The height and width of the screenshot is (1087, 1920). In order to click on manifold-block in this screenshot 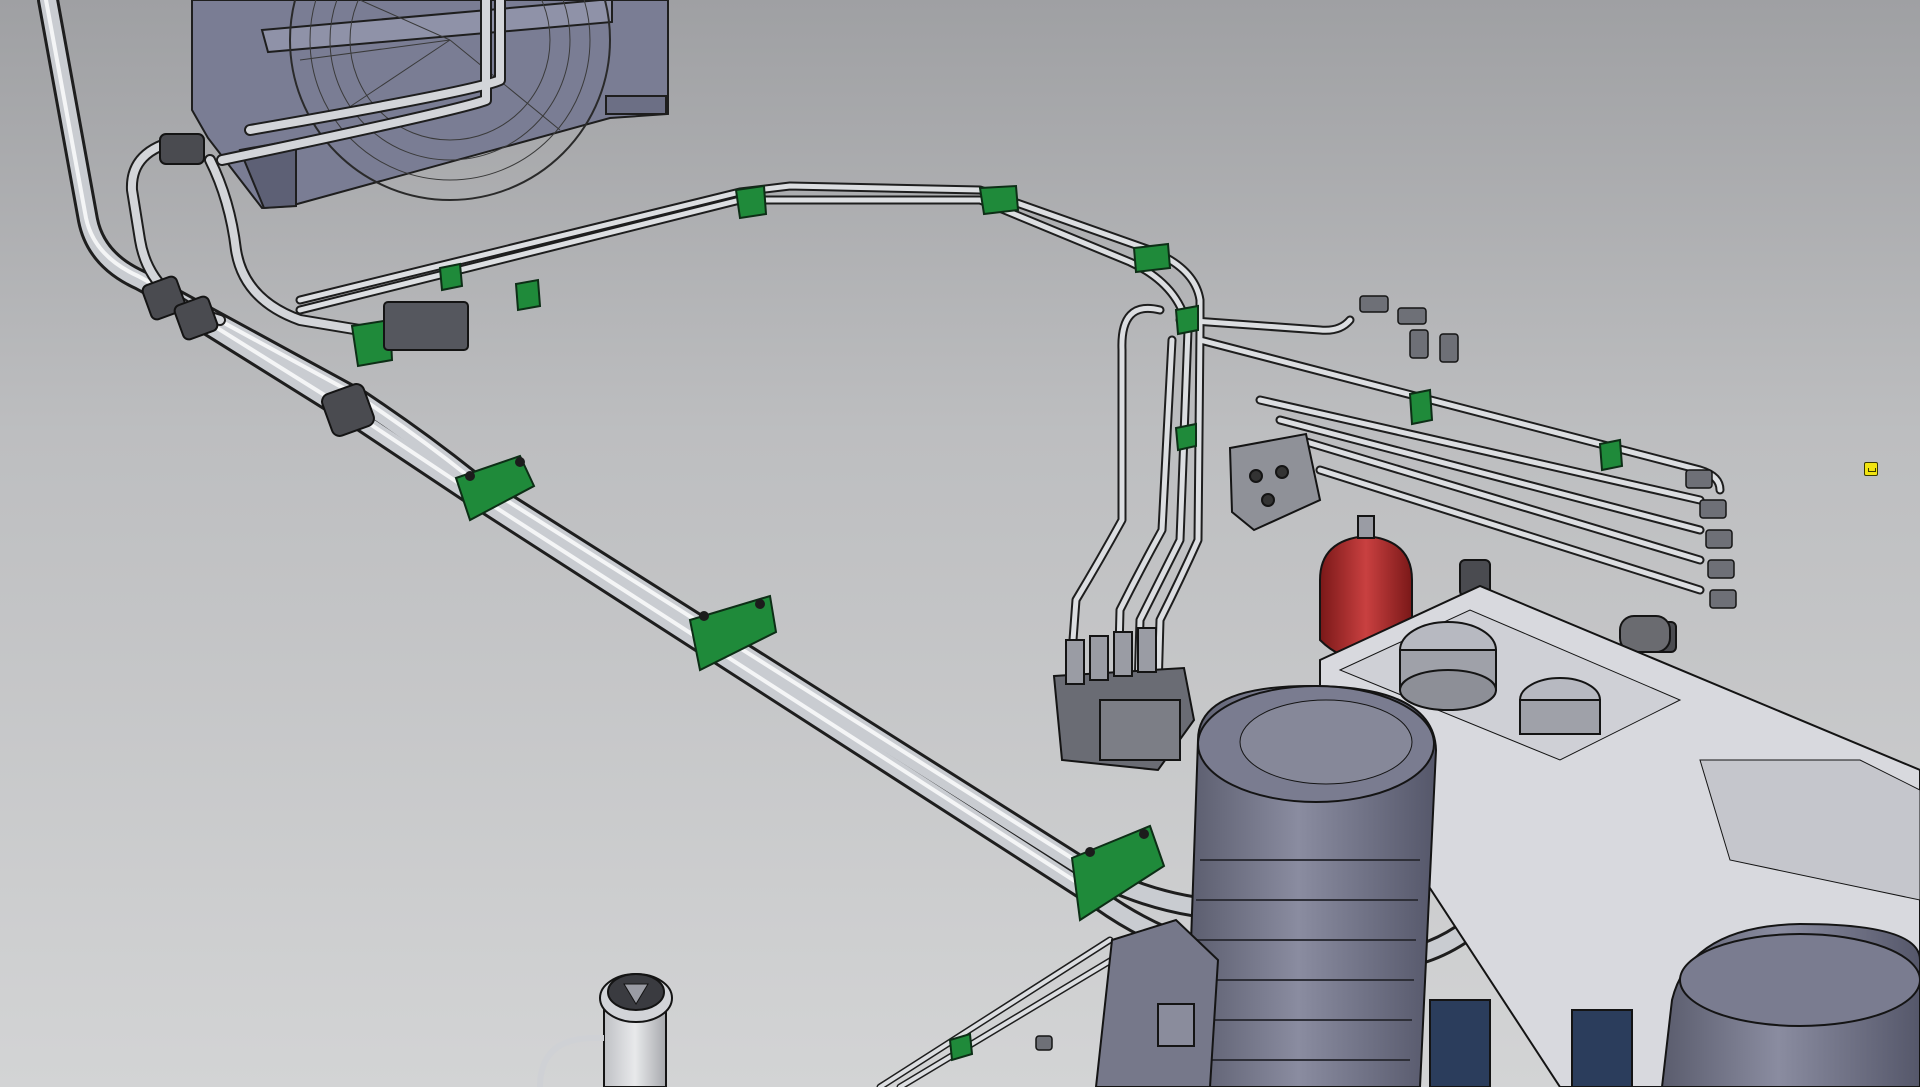, I will do `click(1275, 482)`.